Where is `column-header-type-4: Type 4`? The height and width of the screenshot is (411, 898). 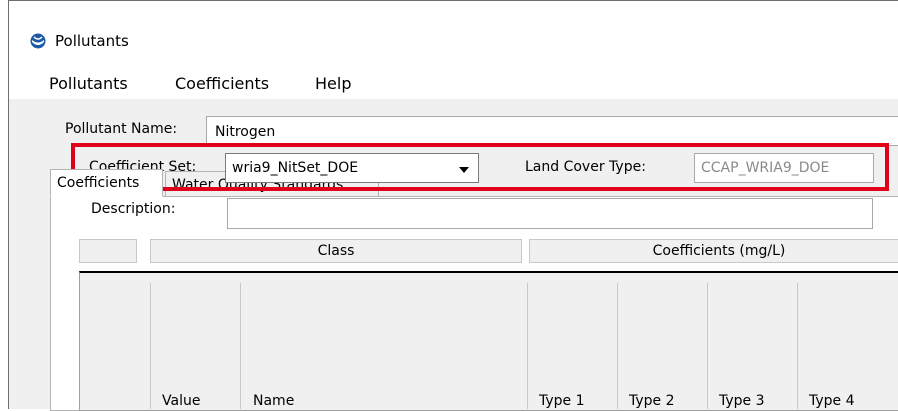 column-header-type-4: Type 4 is located at coordinates (832, 401).